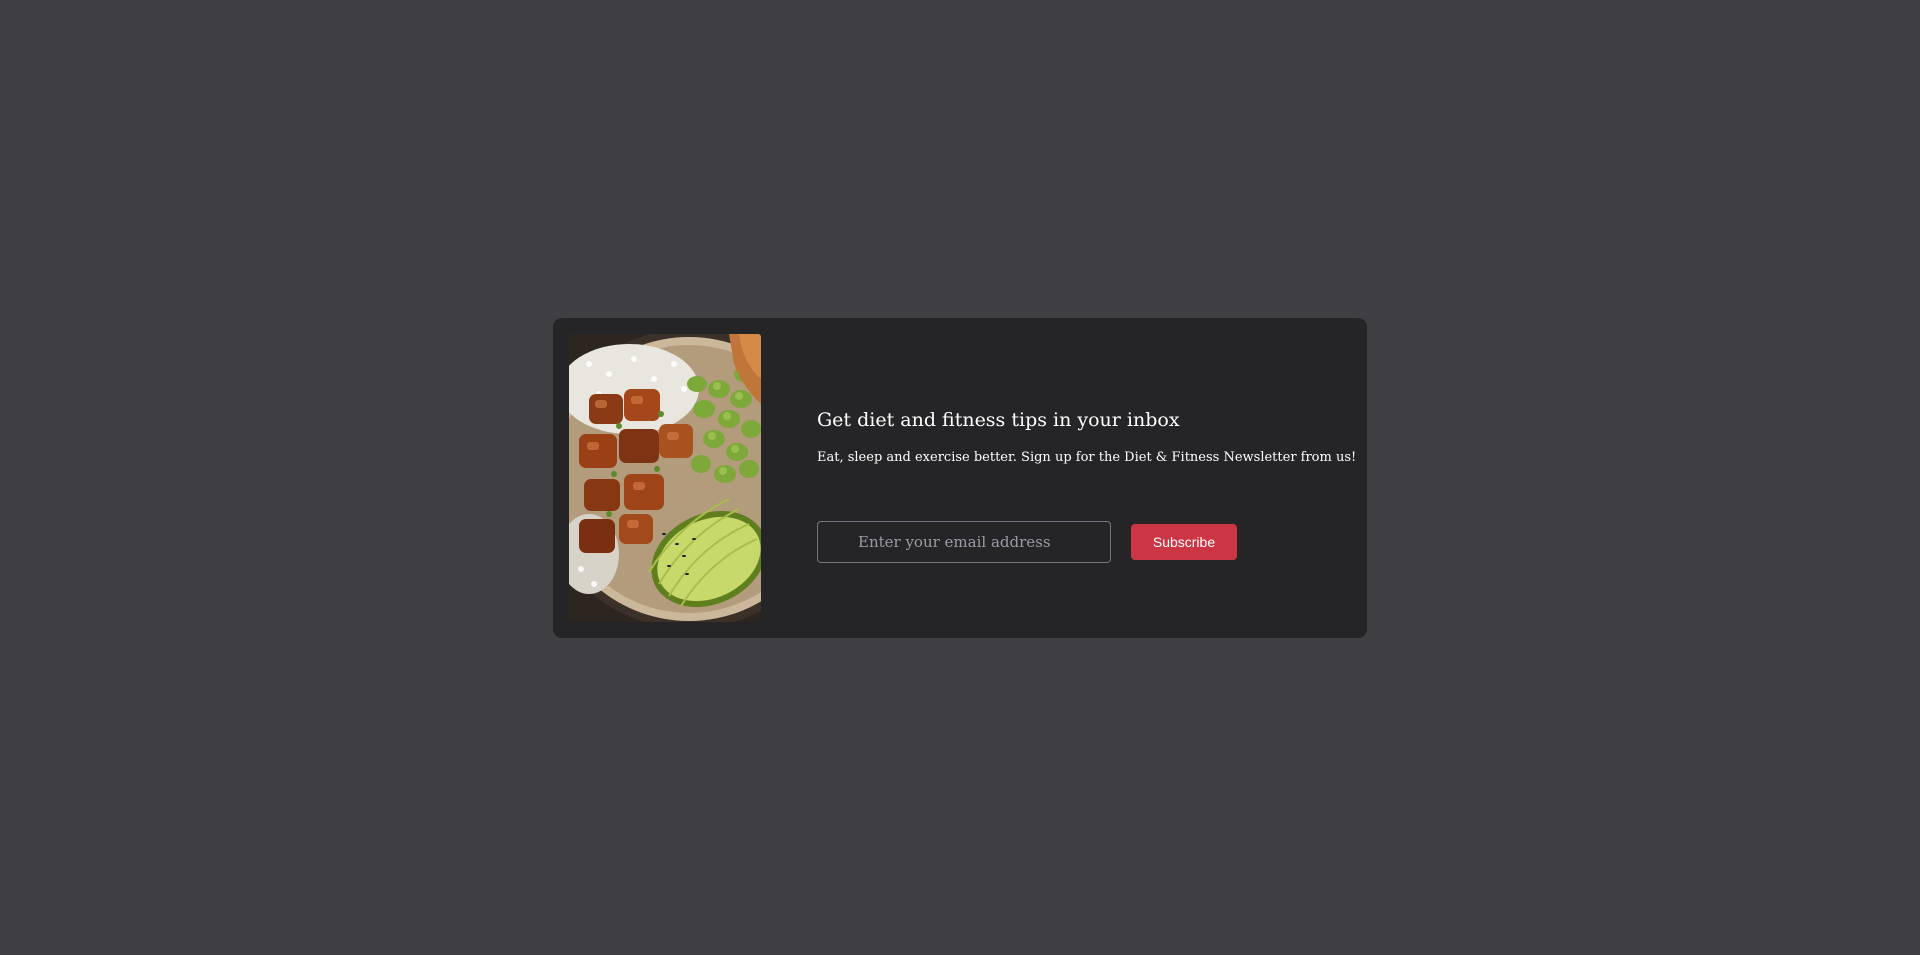  What do you see at coordinates (964, 542) in the screenshot?
I see `email-input` at bounding box center [964, 542].